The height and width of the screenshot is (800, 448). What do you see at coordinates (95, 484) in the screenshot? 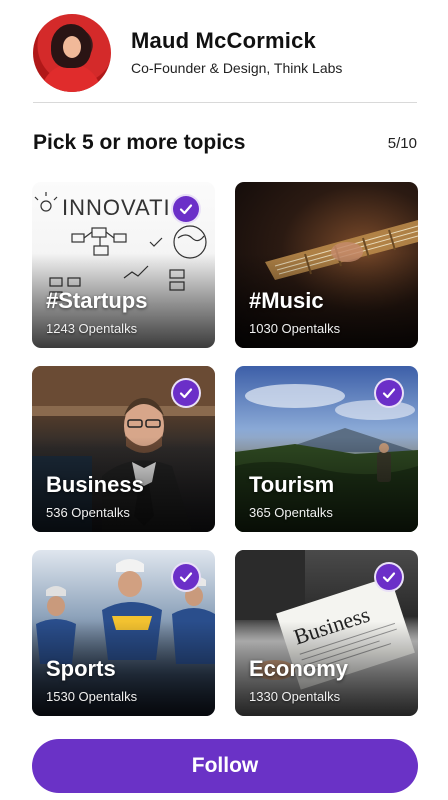
I see `topic-label: Business` at bounding box center [95, 484].